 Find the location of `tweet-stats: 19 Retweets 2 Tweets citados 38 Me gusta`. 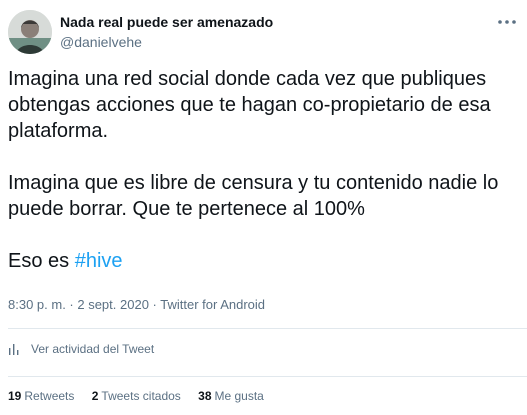

tweet-stats: 19 Retweets 2 Tweets citados 38 Me gusta is located at coordinates (143, 396).